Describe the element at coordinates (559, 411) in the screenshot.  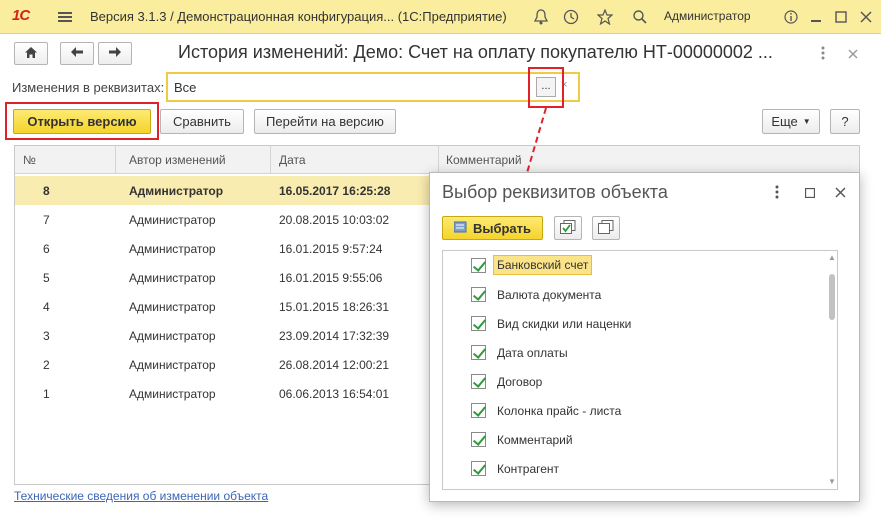
I see `item-label: Колонка прайс - листа` at that location.